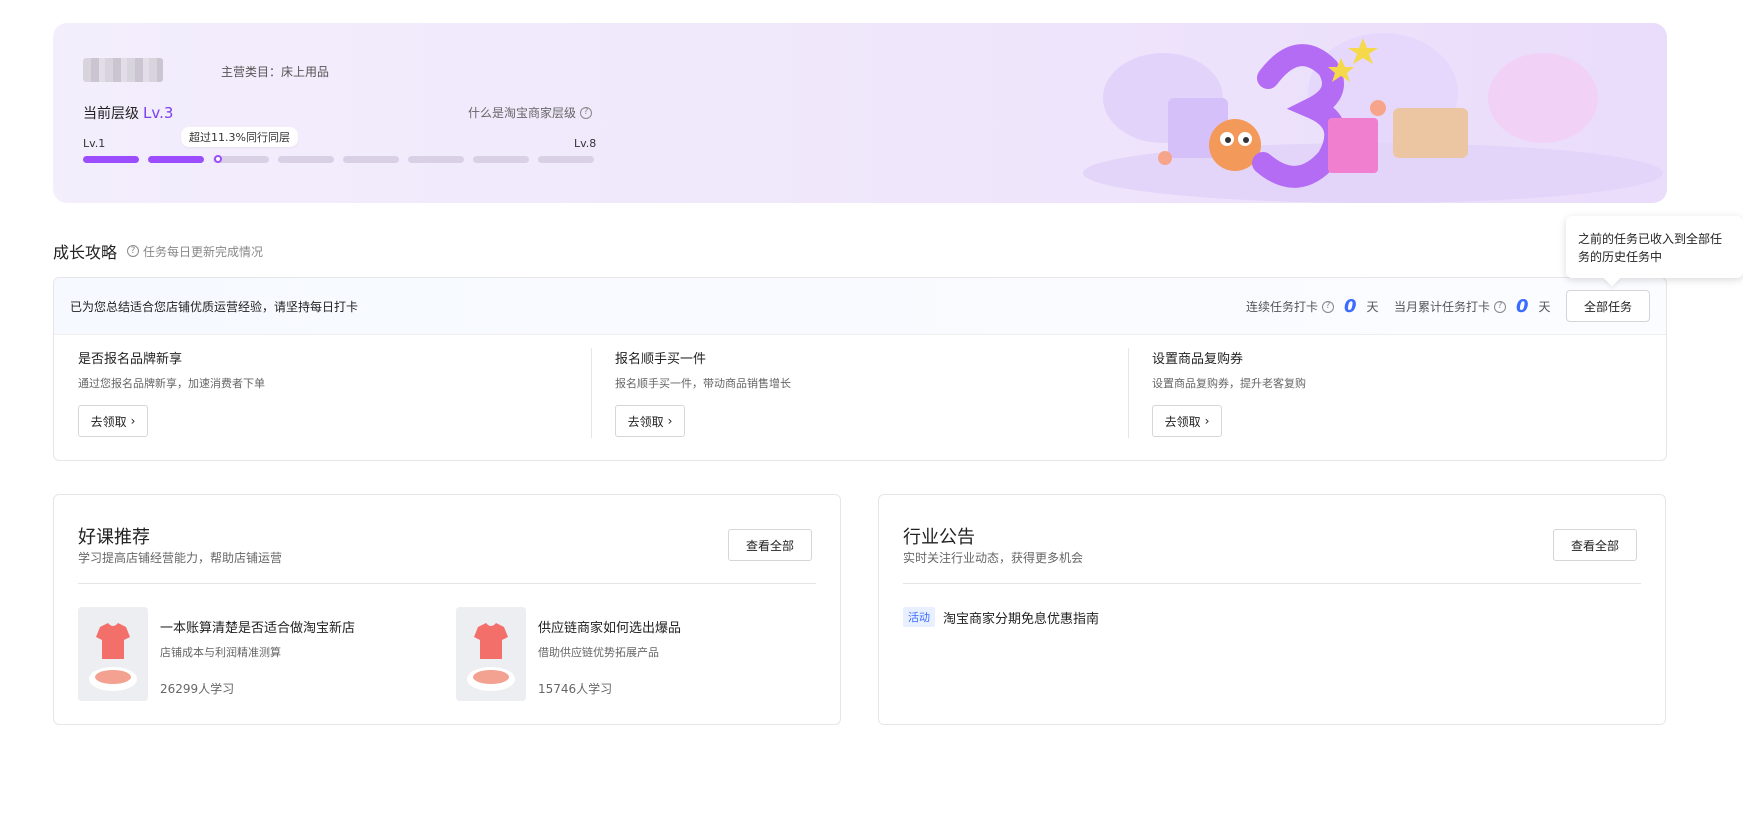  I want to click on course-title: 供应链商家如何选出爆品, so click(610, 628).